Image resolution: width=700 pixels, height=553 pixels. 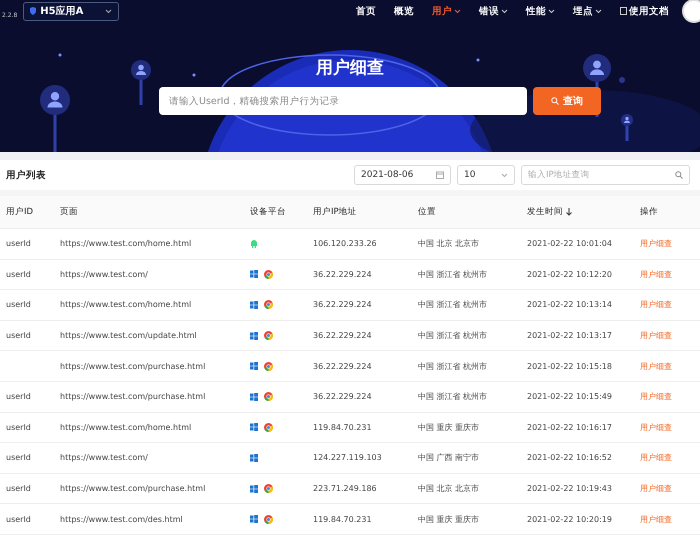 What do you see at coordinates (345, 243) in the screenshot?
I see `table-cell-text: 106.120.233.26` at bounding box center [345, 243].